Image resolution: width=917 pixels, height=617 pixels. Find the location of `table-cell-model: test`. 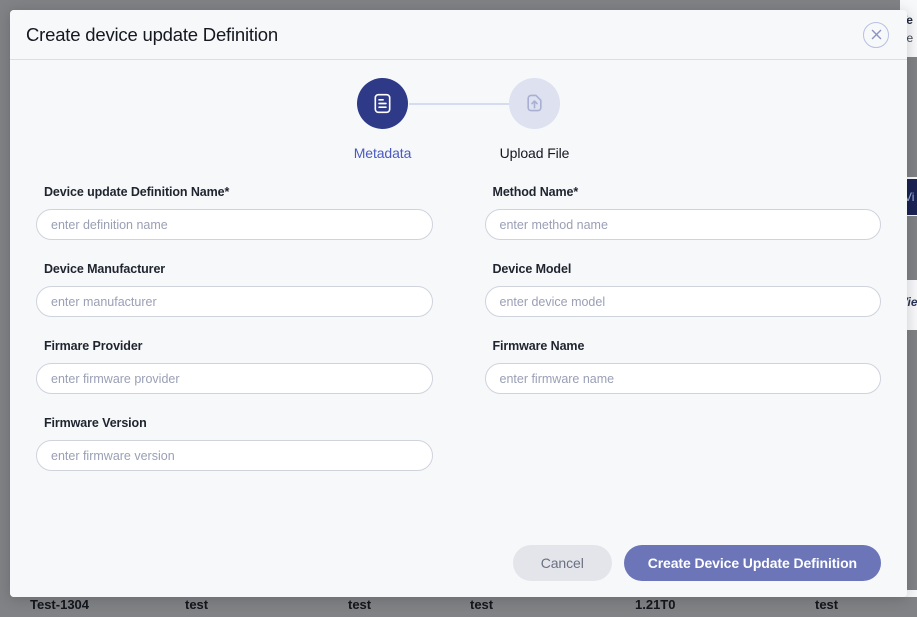

table-cell-model: test is located at coordinates (482, 604).